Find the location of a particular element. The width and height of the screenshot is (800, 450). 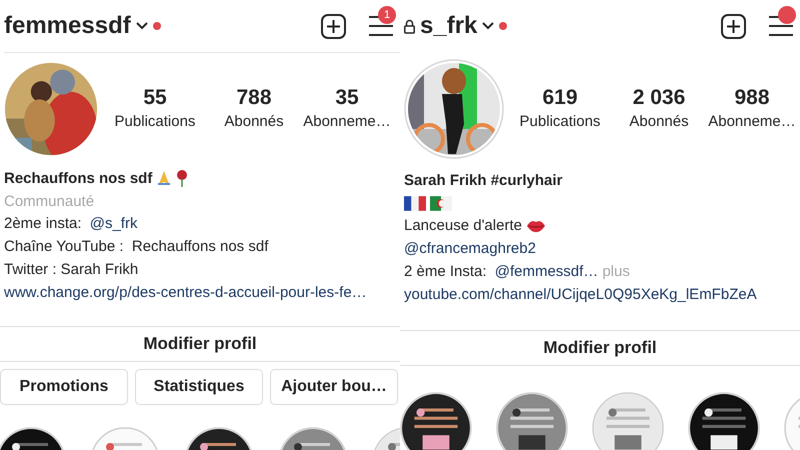

bio-text: Chaîne YouTube : Rechauffons nos sdf is located at coordinates (136, 247).